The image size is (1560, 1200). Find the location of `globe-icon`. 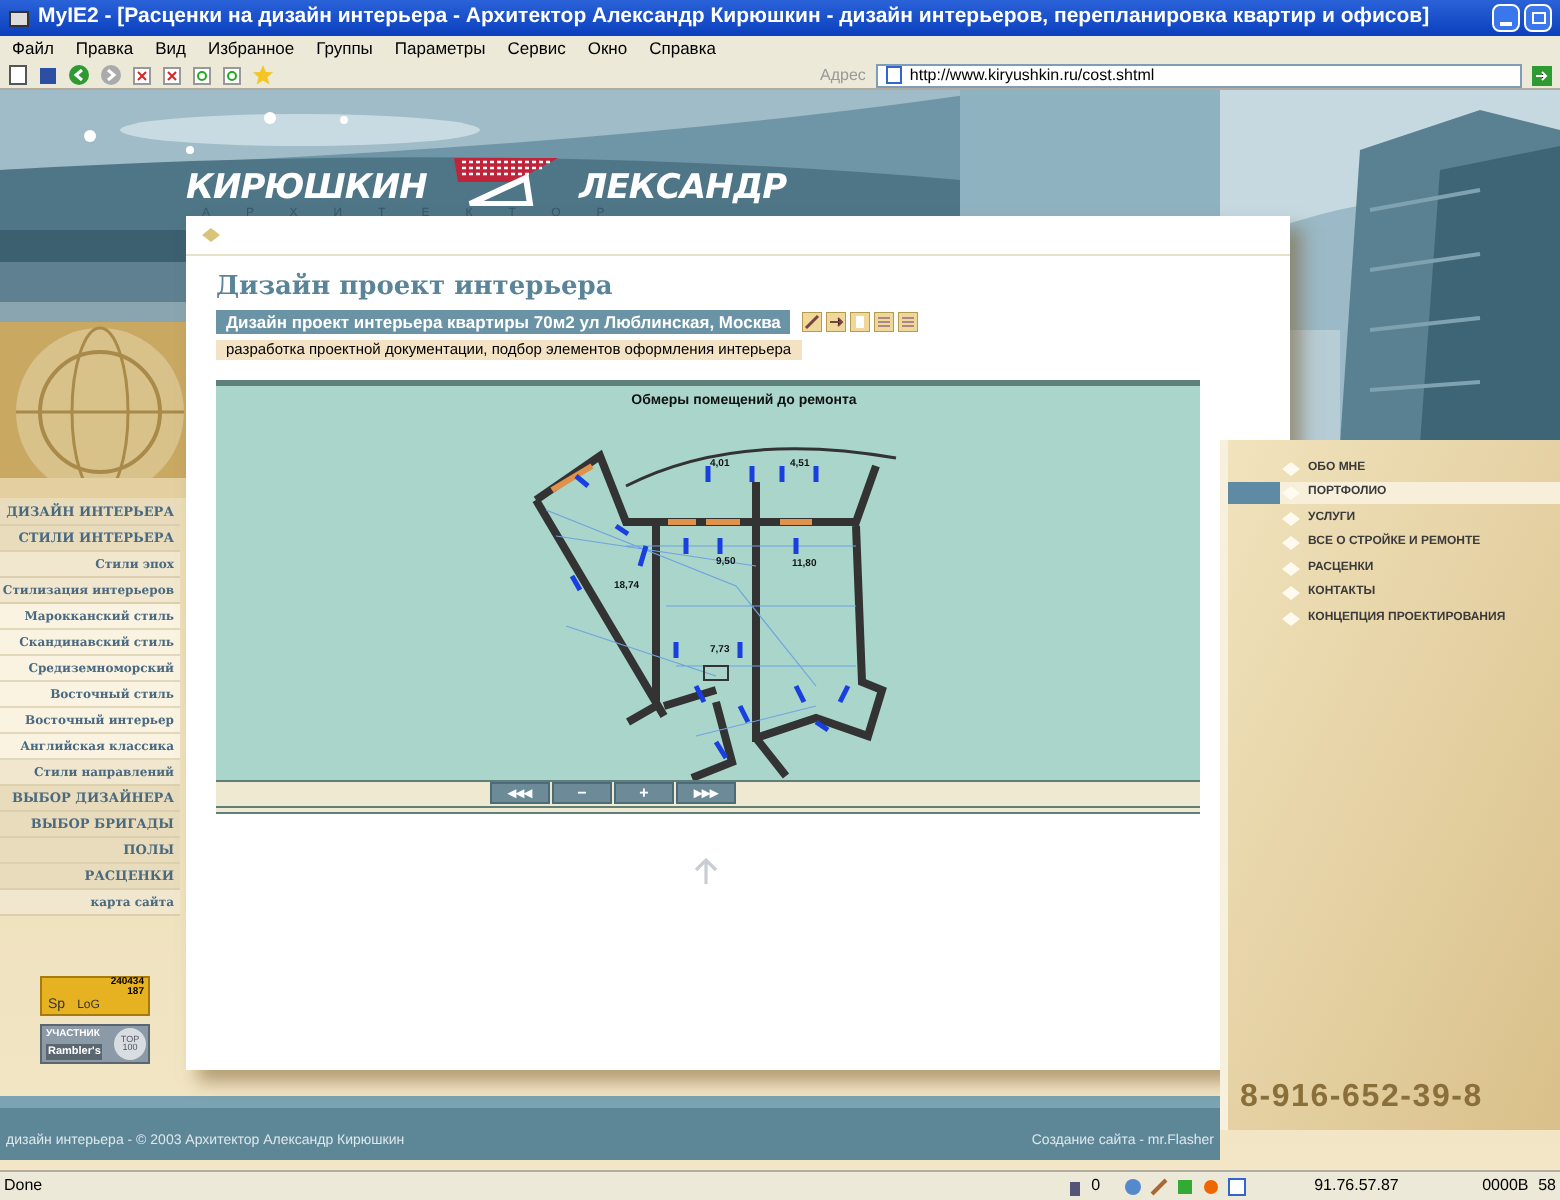

globe-icon is located at coordinates (1133, 1186).